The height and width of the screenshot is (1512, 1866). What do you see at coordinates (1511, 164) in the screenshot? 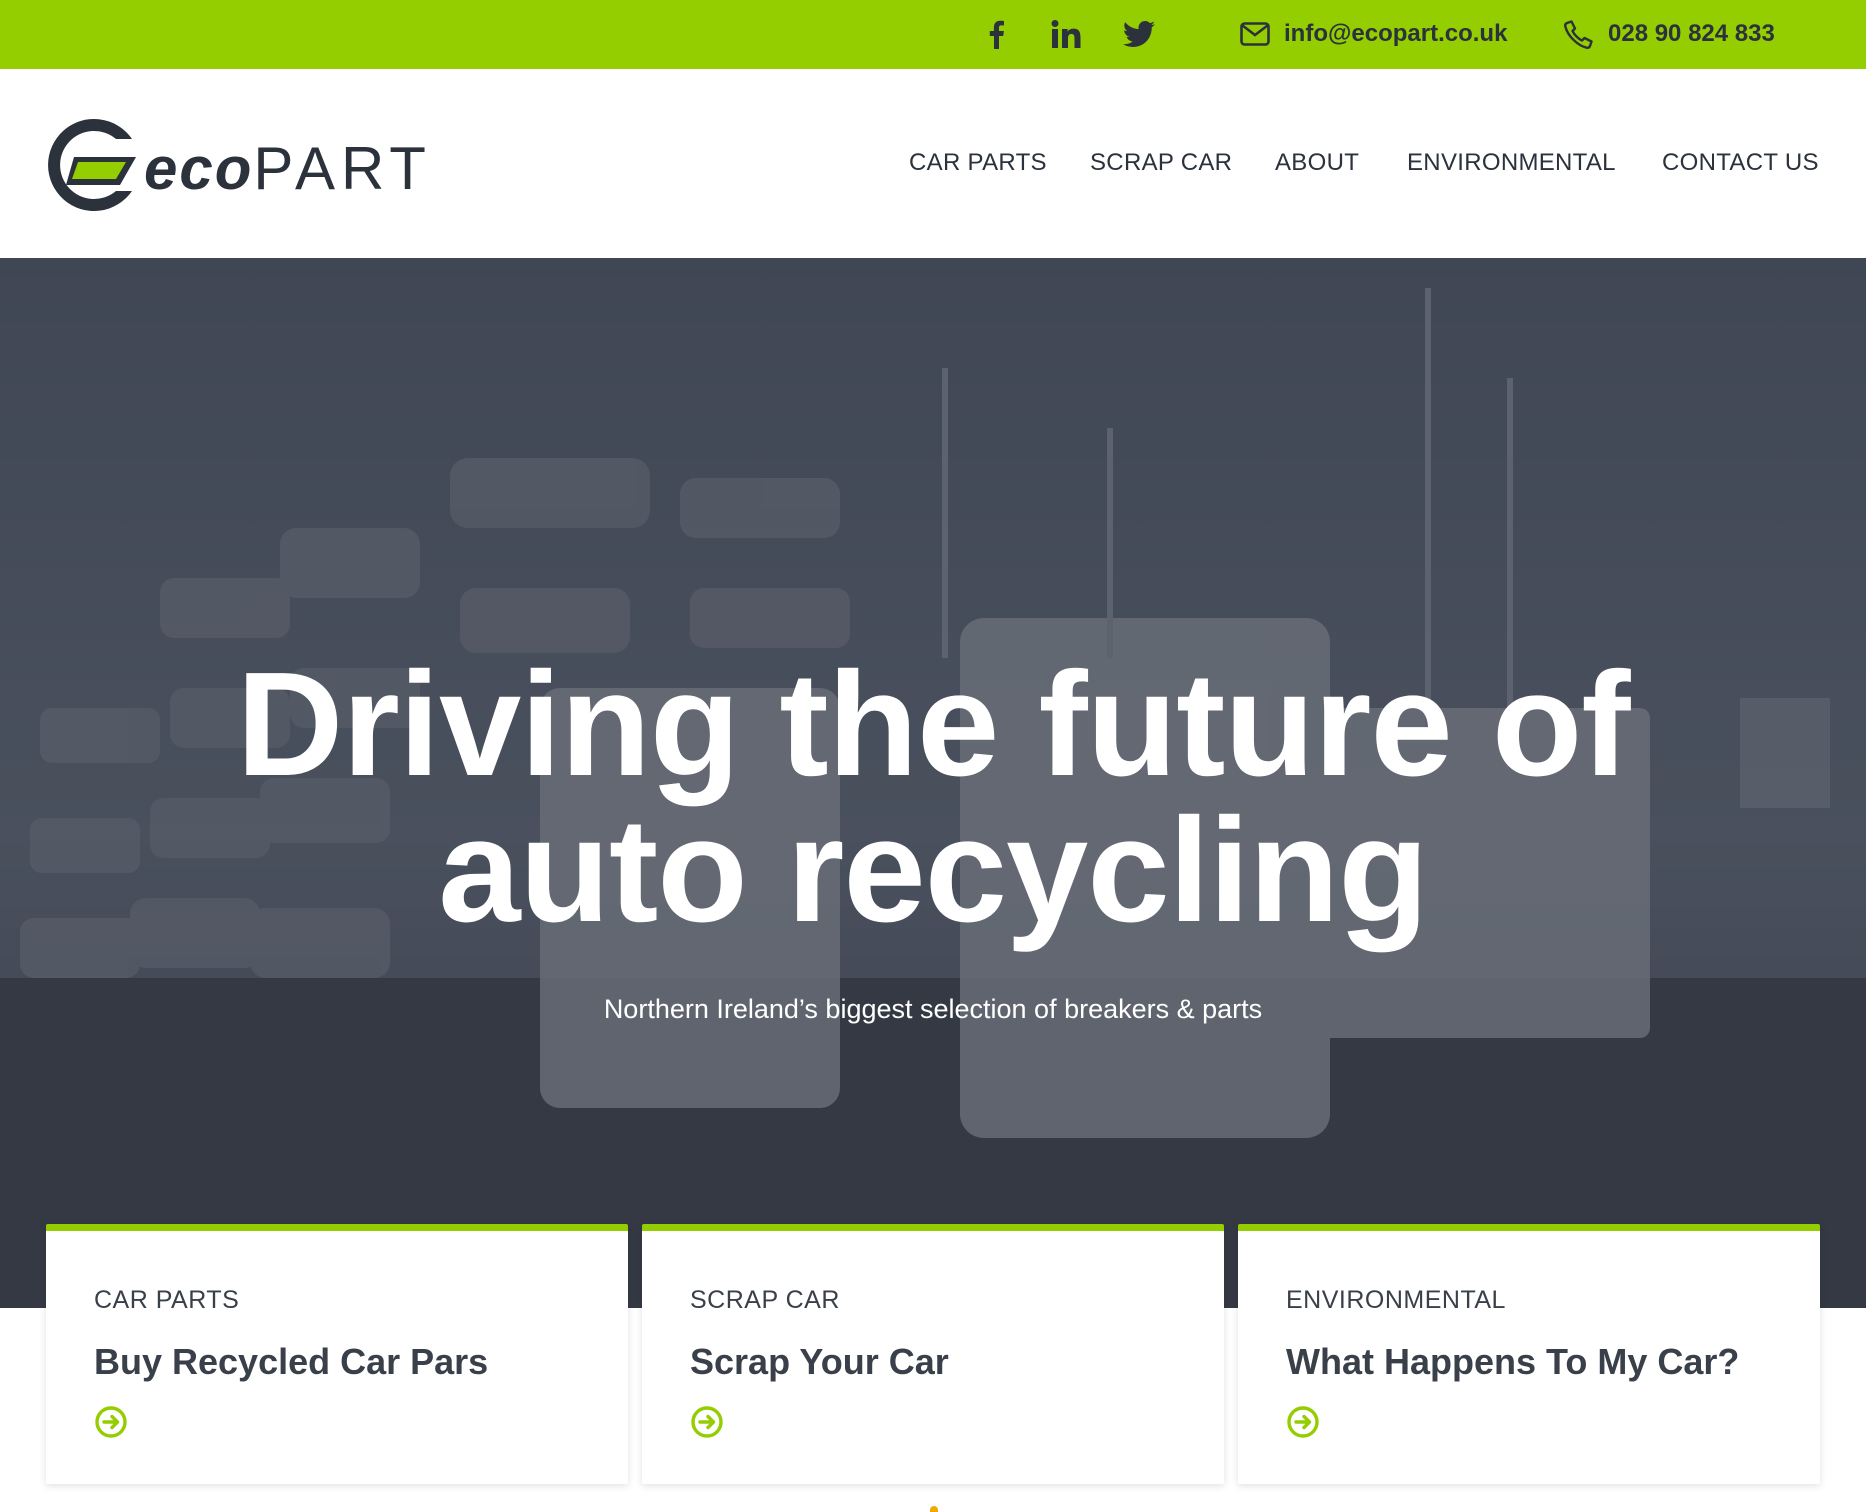
I see `nav-environmental: ENVIRONMENTAL` at bounding box center [1511, 164].